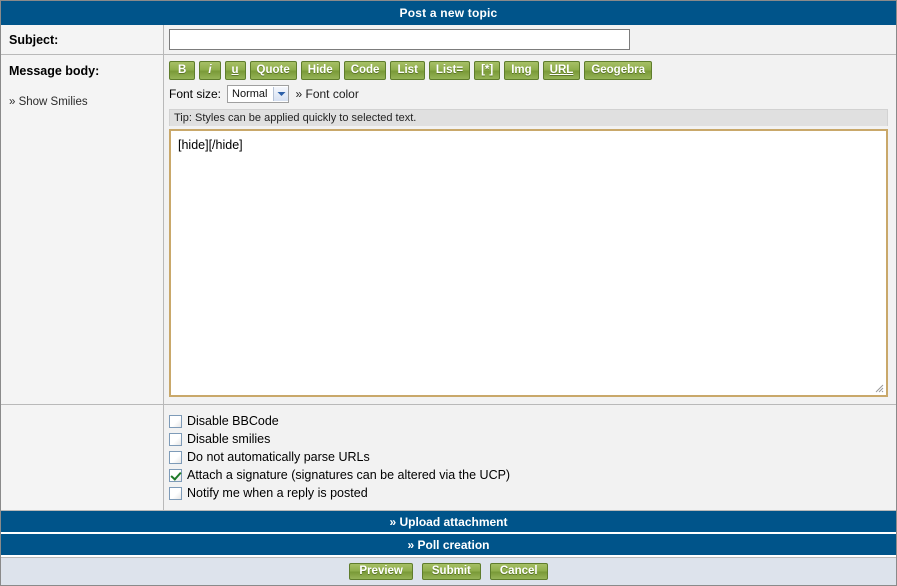 The width and height of the screenshot is (897, 586). Describe the element at coordinates (210, 70) in the screenshot. I see `bbcode-italic-button: i` at that location.